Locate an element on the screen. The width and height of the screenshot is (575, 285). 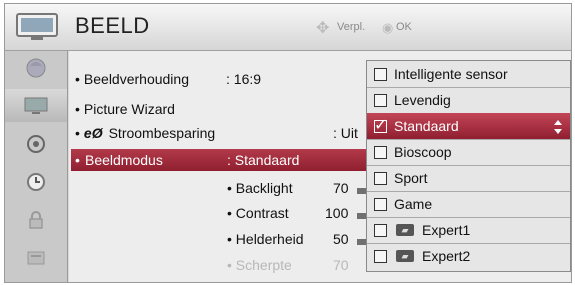
picture-mode-label: Beeldmodus is located at coordinates (124, 160).